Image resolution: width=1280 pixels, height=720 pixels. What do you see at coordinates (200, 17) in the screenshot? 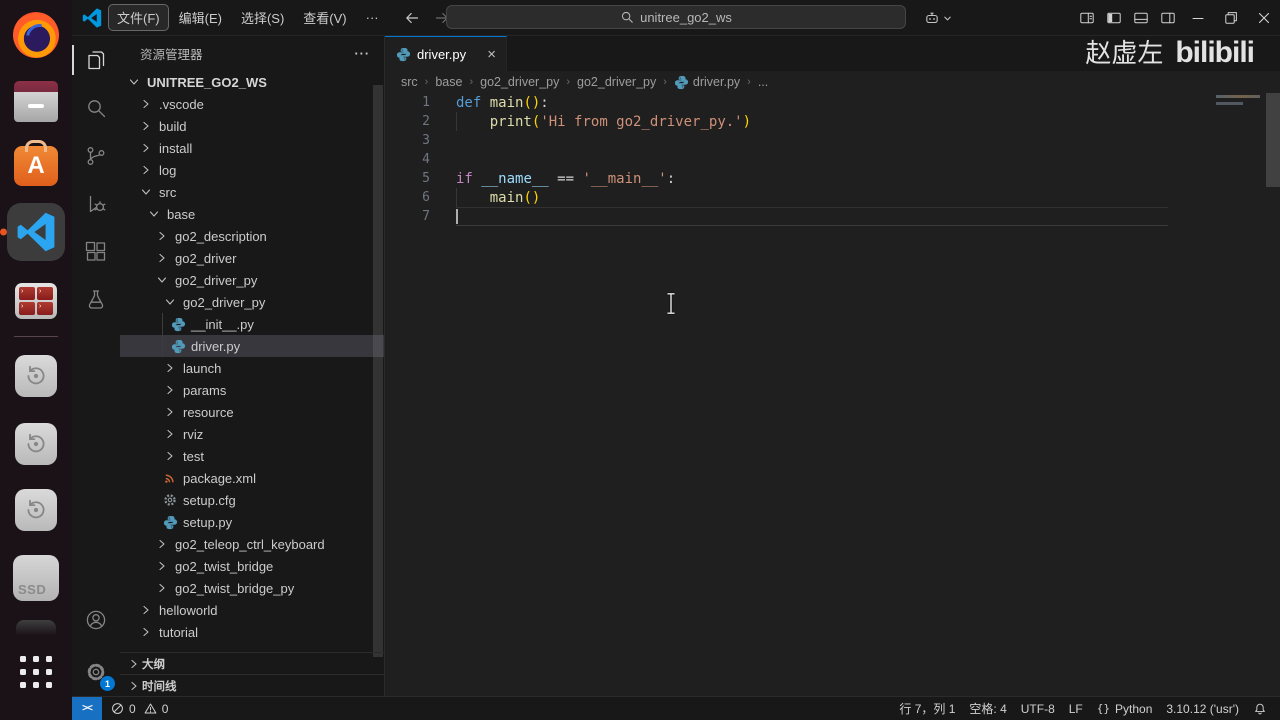
I see `menu-edit: 编辑(E)` at bounding box center [200, 17].